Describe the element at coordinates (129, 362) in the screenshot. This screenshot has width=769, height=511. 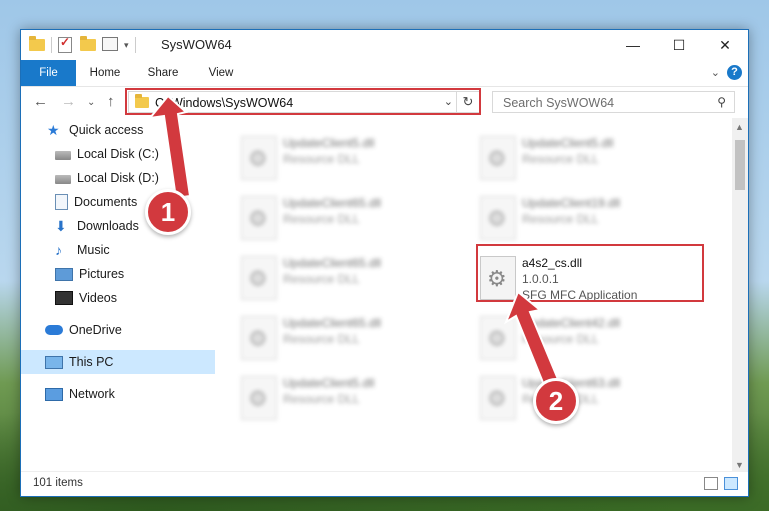
I see `sidebar-item-this-pc: This PC` at that location.